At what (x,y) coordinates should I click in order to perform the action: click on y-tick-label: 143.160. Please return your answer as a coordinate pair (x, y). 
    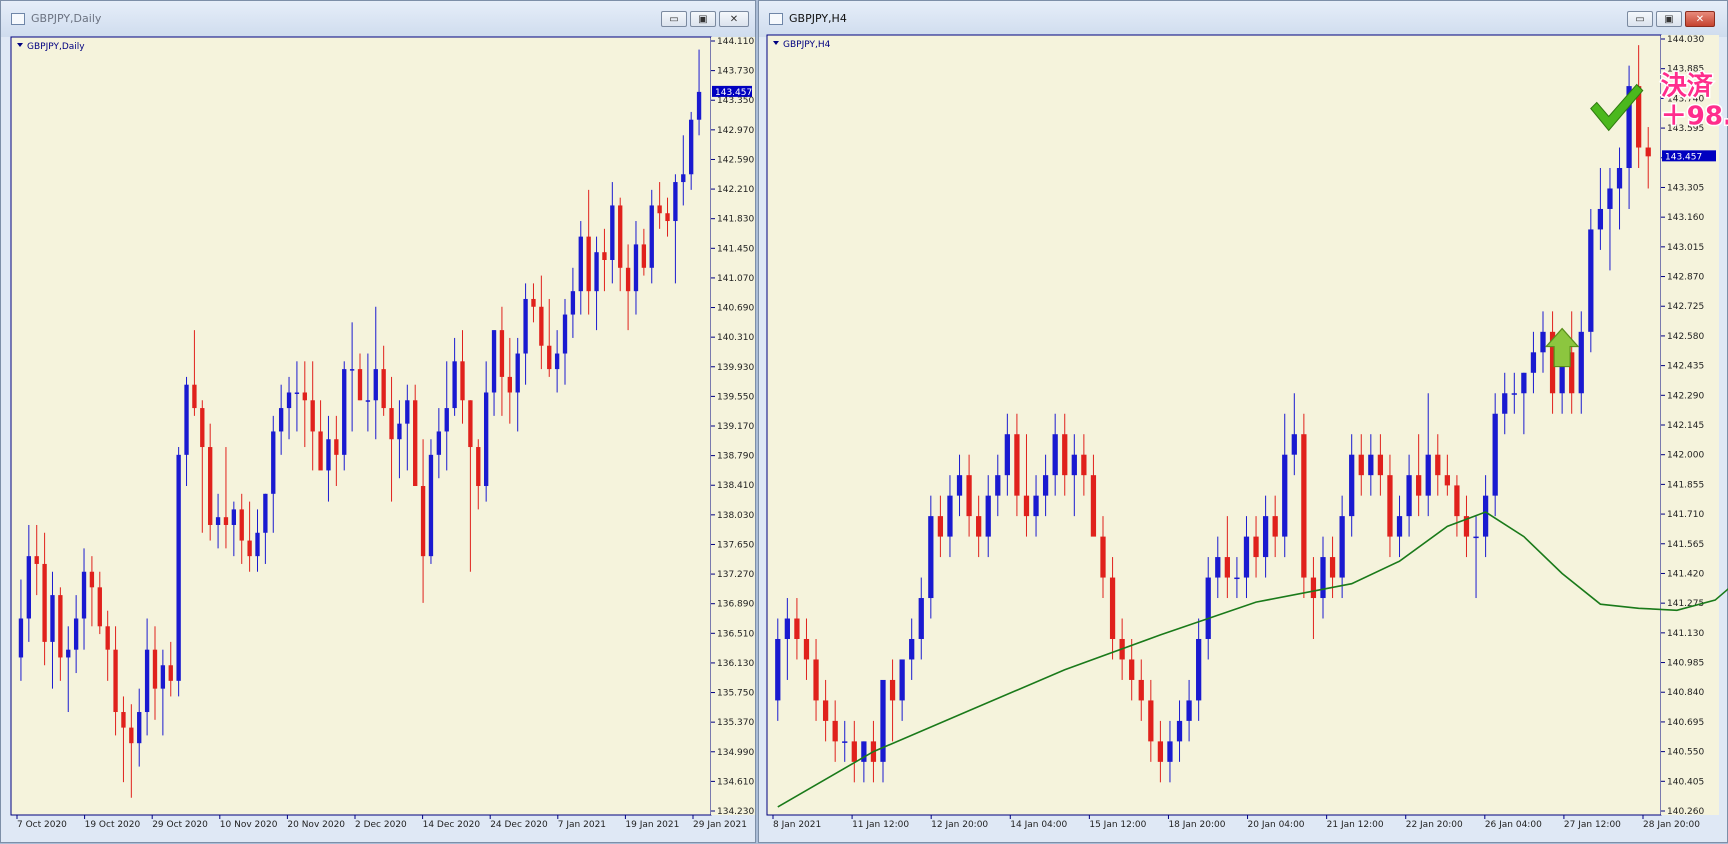
    Looking at the image, I should click on (1685, 218).